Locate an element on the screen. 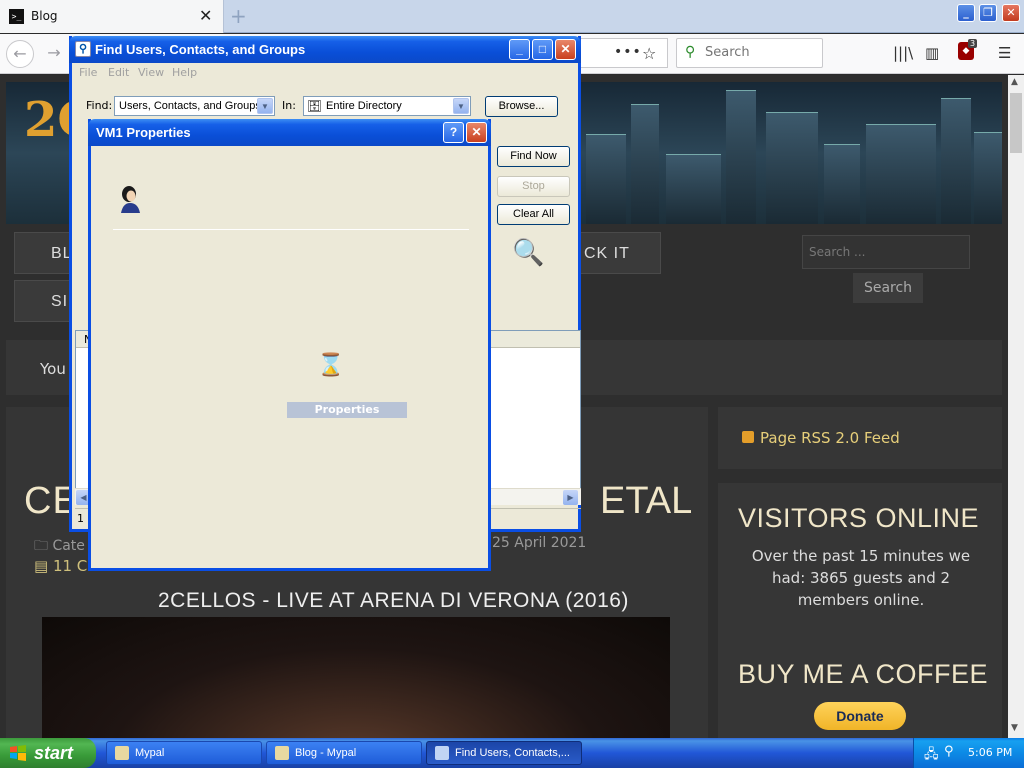 This screenshot has height=768, width=1024. url-bar: ••• ☆ is located at coordinates (623, 53).